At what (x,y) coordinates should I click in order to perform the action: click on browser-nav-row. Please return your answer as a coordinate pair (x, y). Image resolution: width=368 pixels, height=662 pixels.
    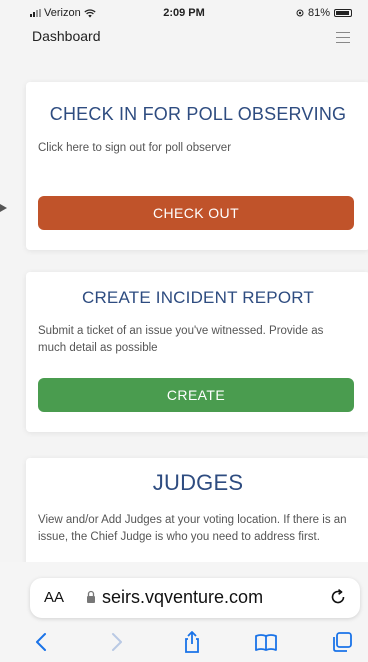
    Looking at the image, I should click on (184, 643).